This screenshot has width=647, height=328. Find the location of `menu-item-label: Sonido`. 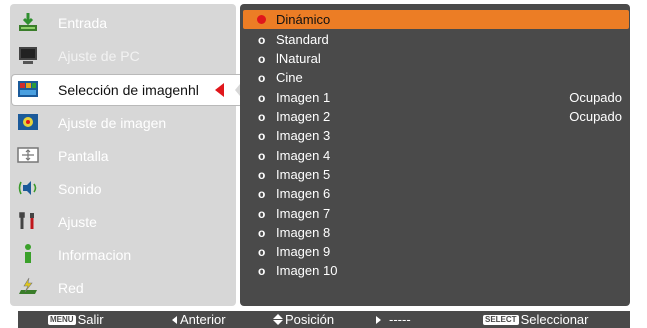

menu-item-label: Sonido is located at coordinates (80, 189).